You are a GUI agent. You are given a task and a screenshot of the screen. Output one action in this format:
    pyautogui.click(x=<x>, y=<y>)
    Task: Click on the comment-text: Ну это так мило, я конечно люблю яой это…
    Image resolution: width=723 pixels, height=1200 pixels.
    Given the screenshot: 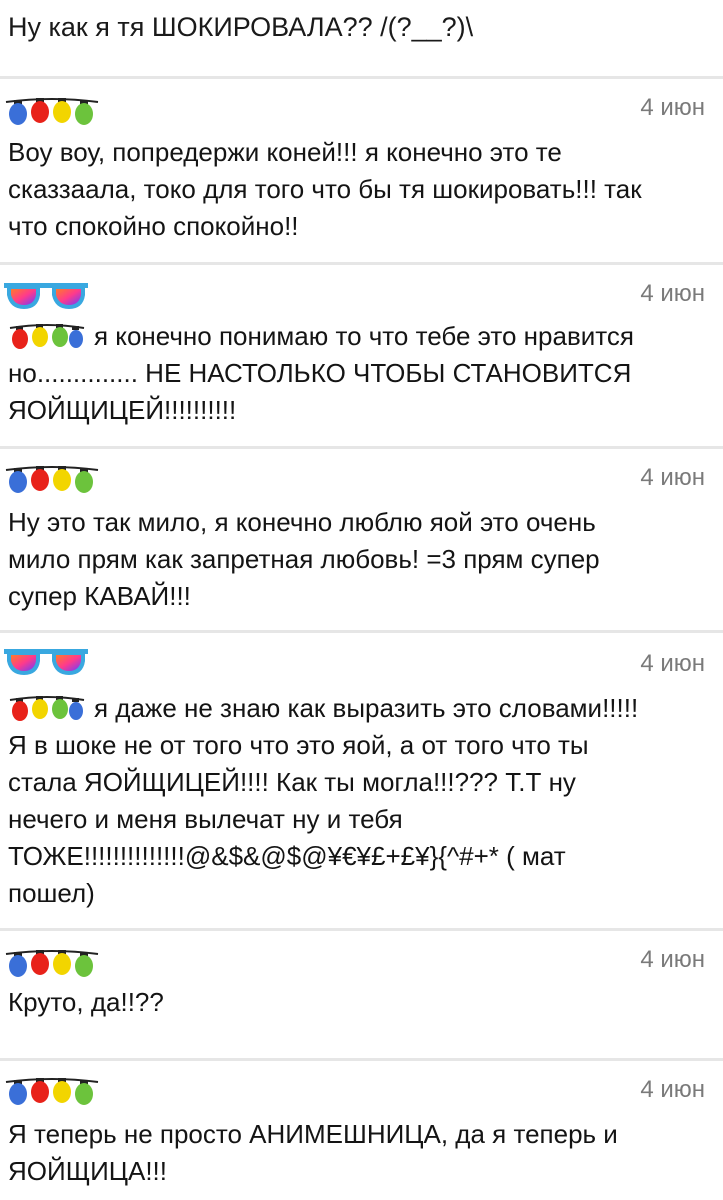 What is the action you would take?
    pyautogui.click(x=304, y=559)
    